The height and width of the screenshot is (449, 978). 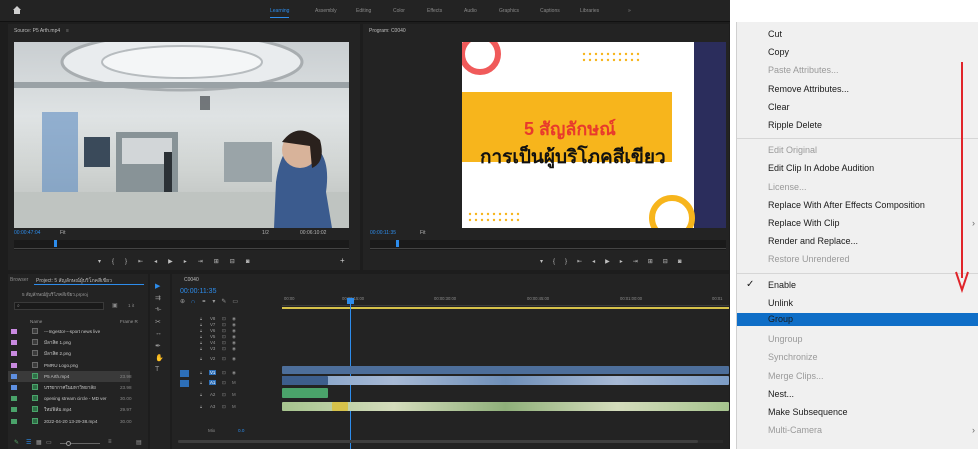 I want to click on workspace-tab-assembly: Assembly, so click(x=326, y=11).